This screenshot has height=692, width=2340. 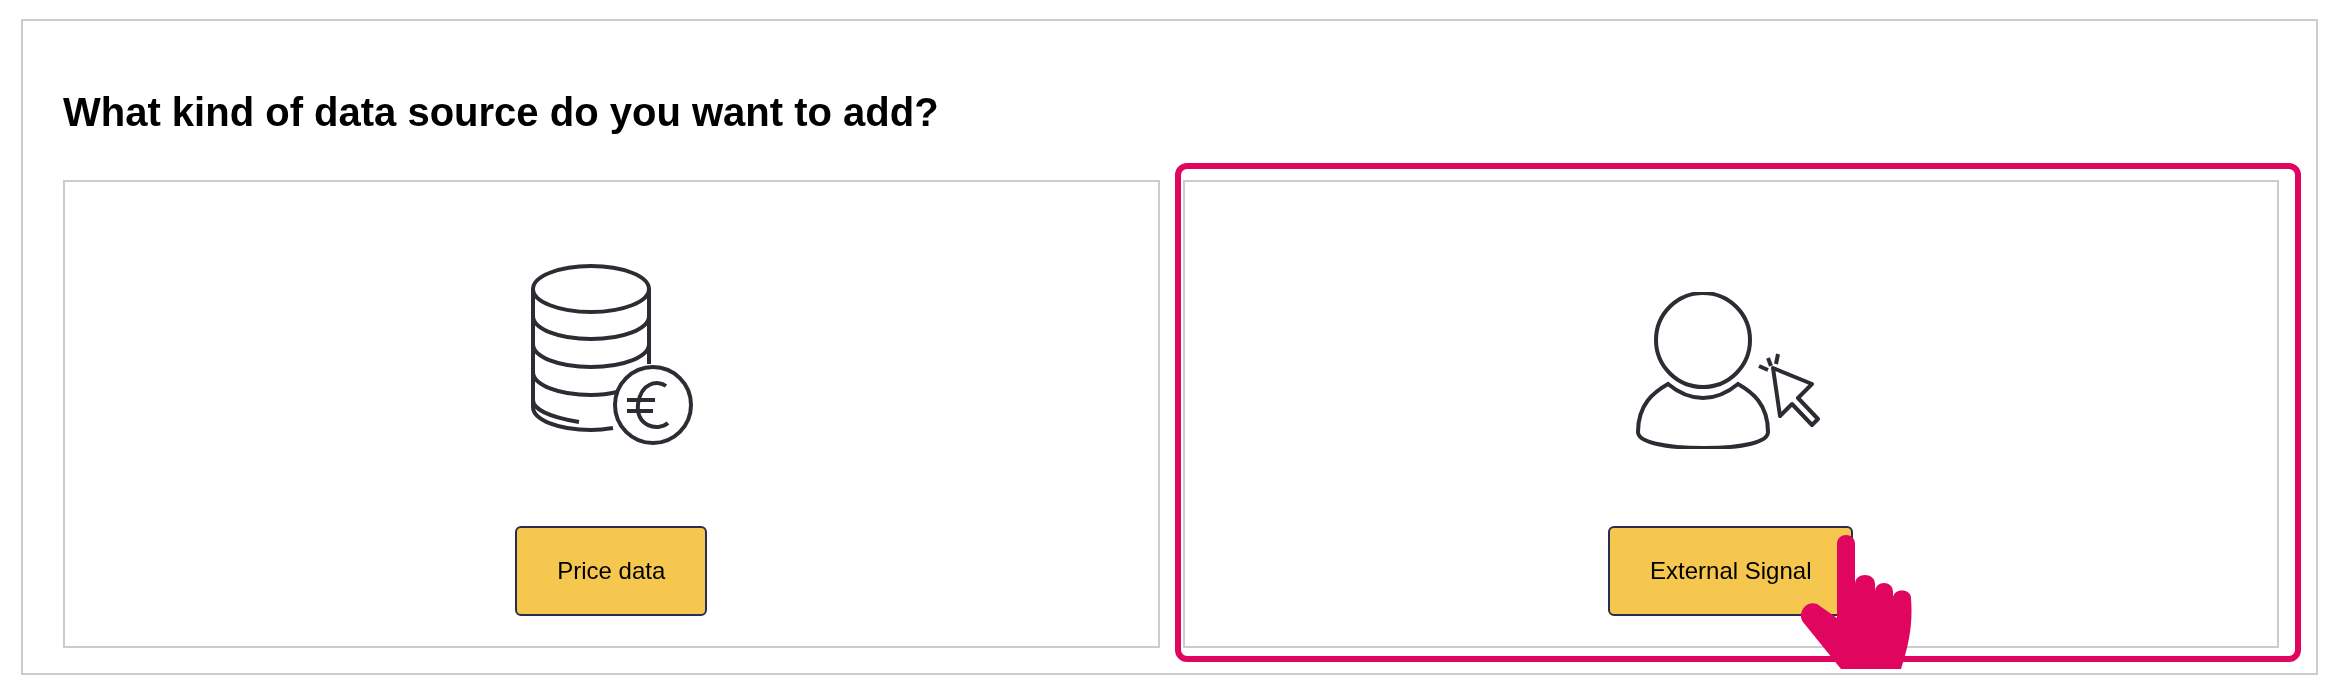 I want to click on option-button: External Signal, so click(x=1731, y=571).